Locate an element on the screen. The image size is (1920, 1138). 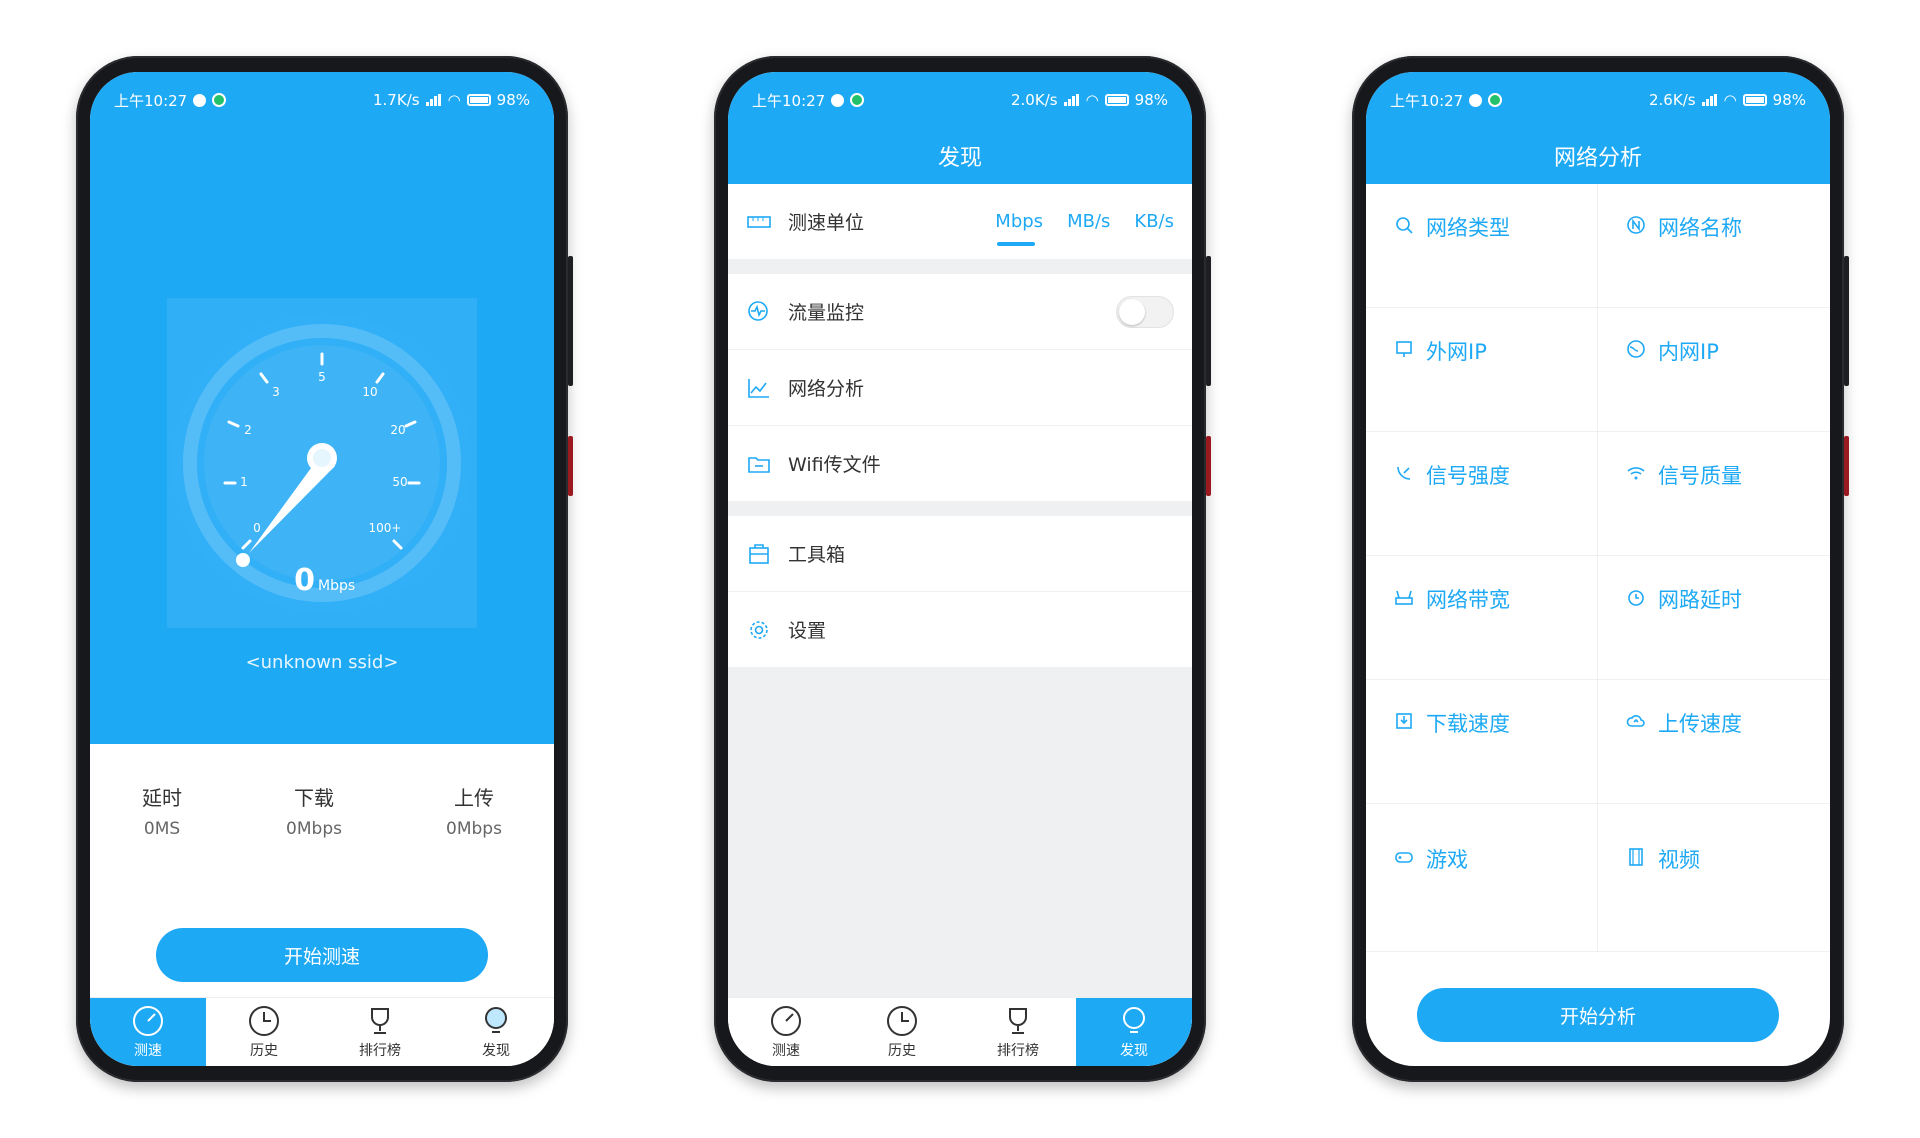
gauge-value: 0 is located at coordinates (304, 580).